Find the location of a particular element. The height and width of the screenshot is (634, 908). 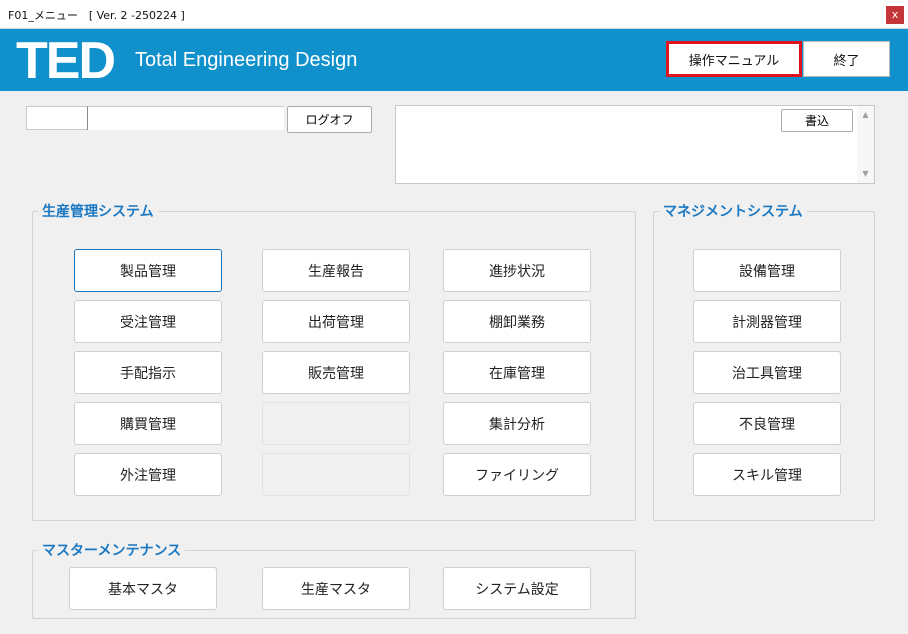

scroll-up-arrow-icon: ▲ is located at coordinates (865, 115).